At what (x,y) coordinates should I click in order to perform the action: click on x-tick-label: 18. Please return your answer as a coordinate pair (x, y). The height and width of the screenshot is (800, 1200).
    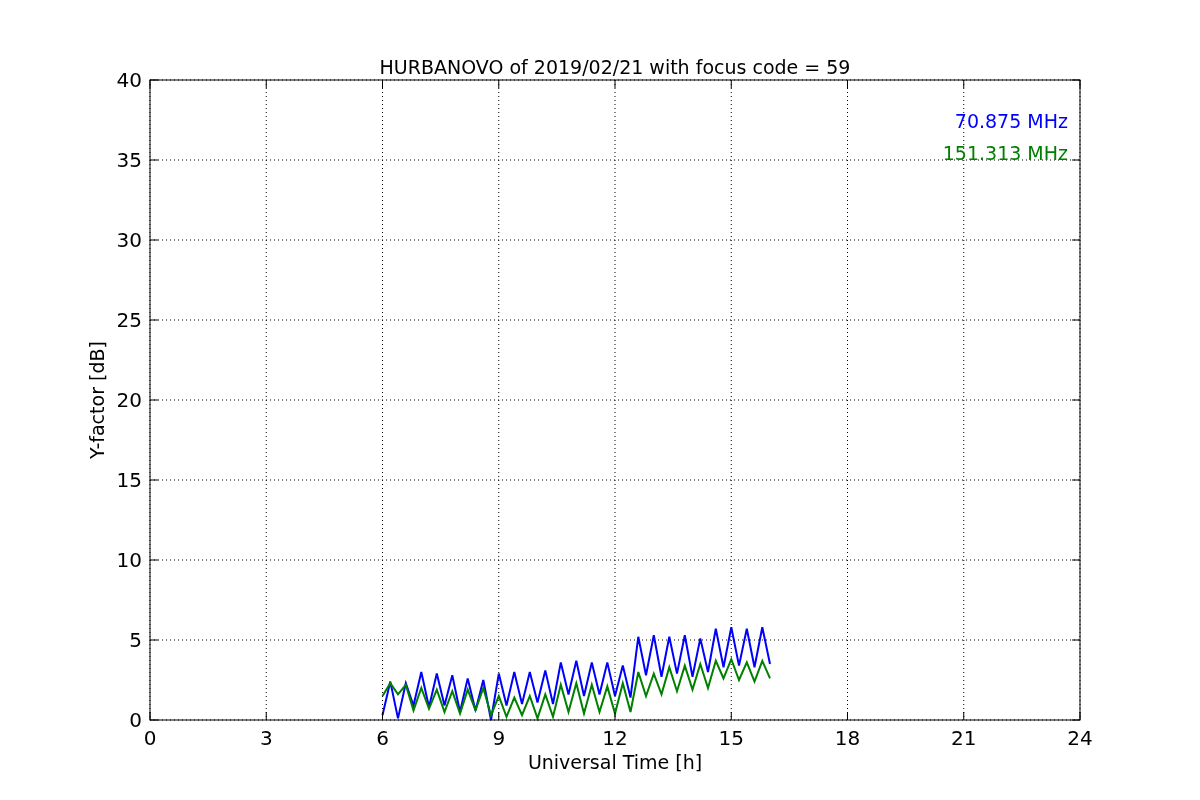
    Looking at the image, I should click on (847, 738).